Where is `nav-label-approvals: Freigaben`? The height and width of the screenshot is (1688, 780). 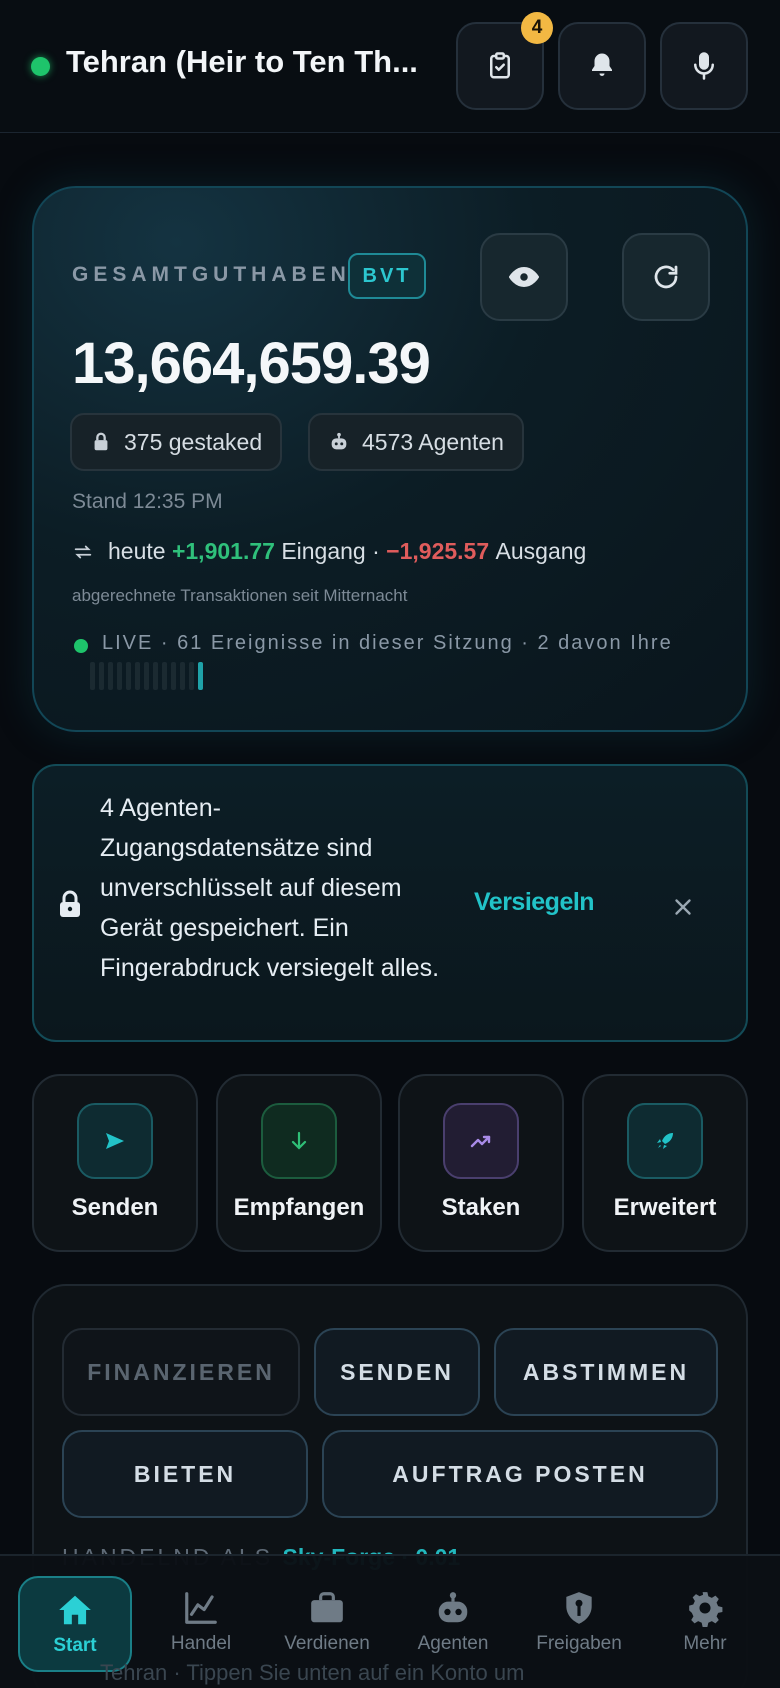
nav-label-approvals: Freigaben is located at coordinates (579, 1643).